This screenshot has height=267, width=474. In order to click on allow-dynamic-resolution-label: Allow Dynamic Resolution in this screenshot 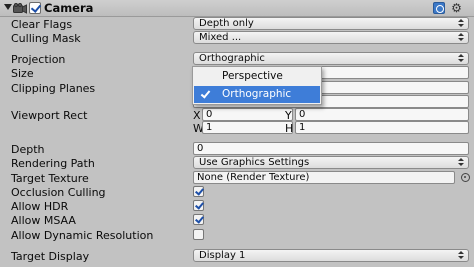, I will do `click(82, 235)`.